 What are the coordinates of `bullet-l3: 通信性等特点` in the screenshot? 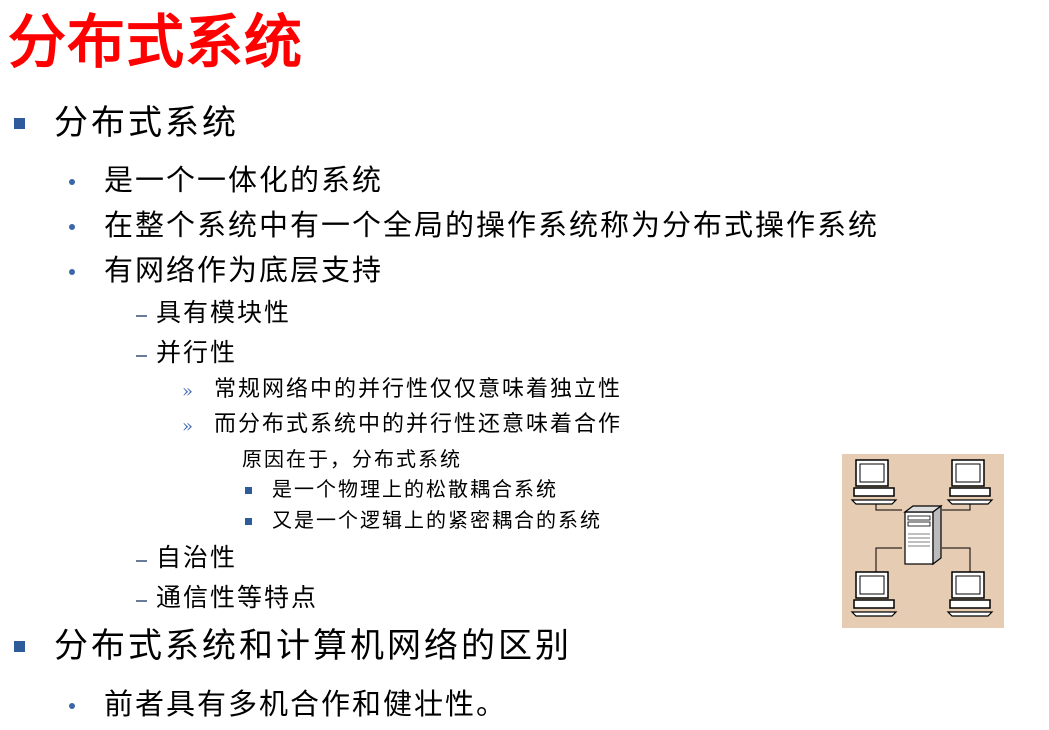 It's located at (237, 597).